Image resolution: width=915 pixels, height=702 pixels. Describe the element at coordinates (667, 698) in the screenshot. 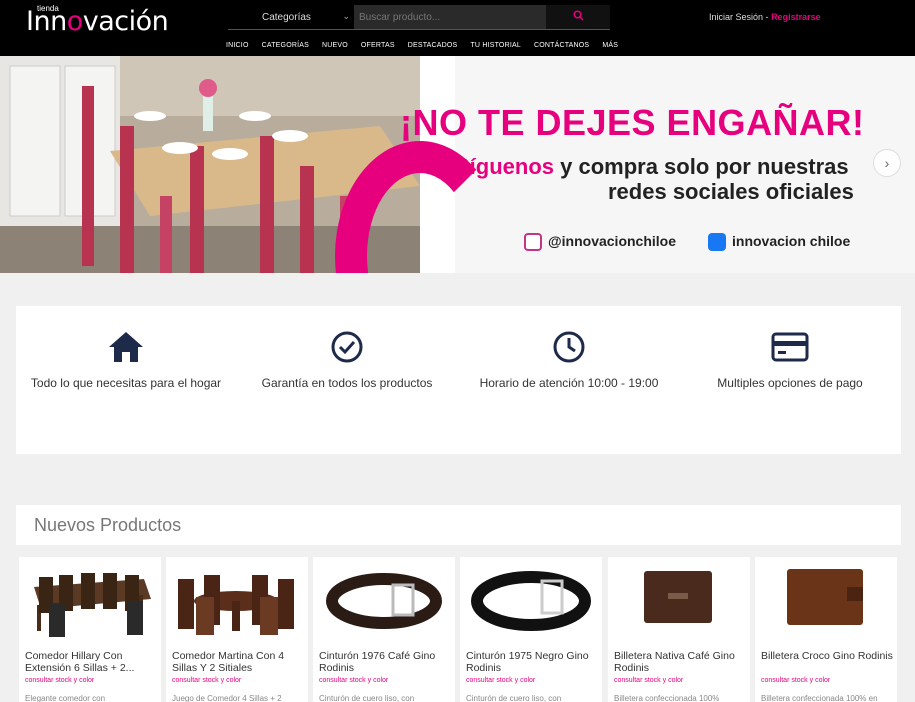

I see `product-desc: Billetera confeccionada 100%` at that location.